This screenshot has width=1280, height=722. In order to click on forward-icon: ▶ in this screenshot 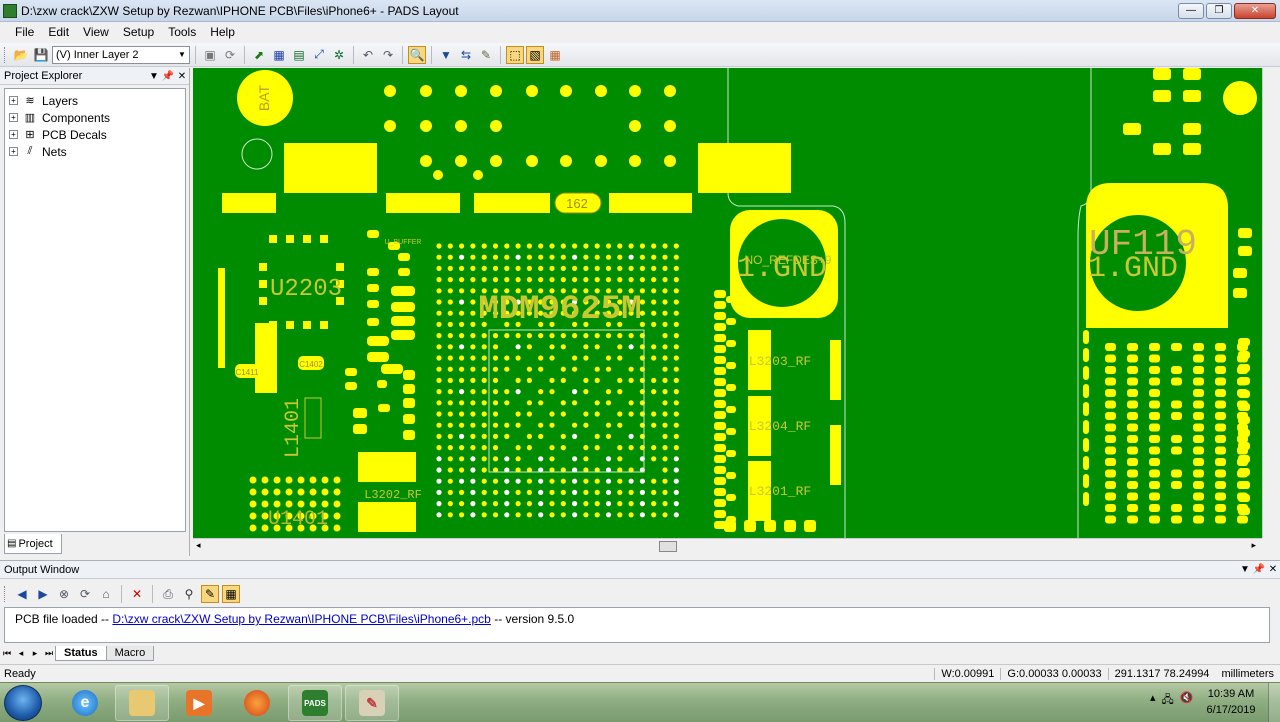, I will do `click(43, 594)`.